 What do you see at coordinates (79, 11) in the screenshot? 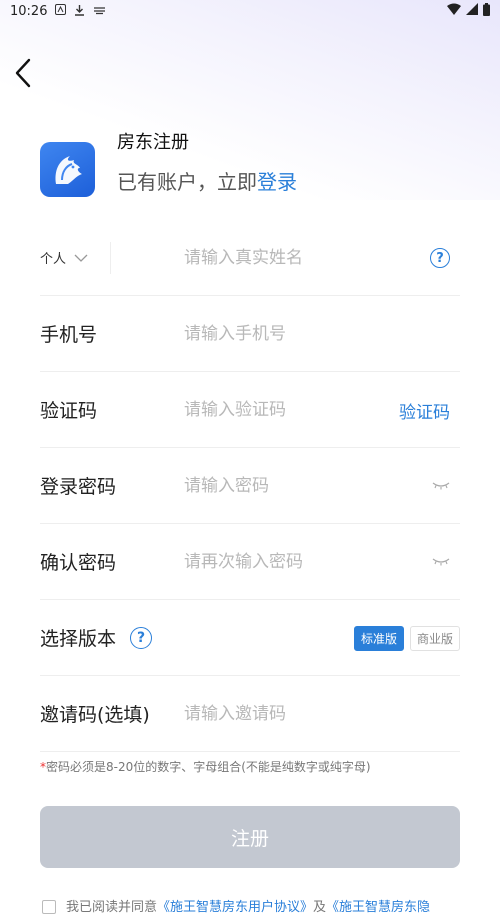
I see `download-icon` at bounding box center [79, 11].